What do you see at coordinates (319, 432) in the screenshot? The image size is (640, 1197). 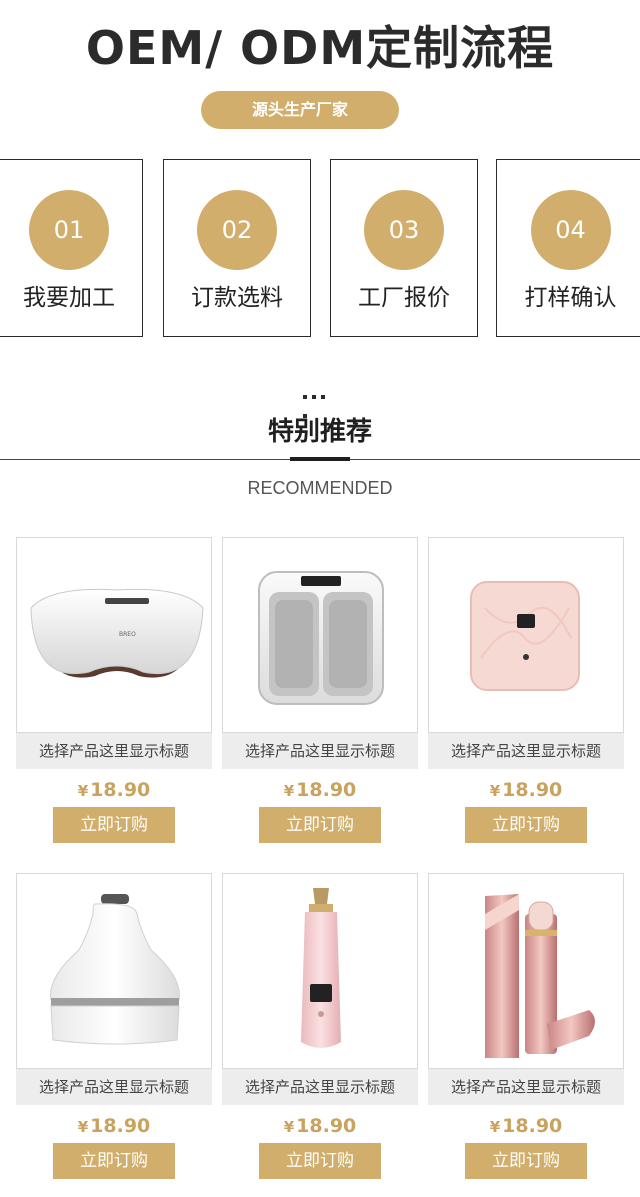 I see `section-title: 特别推荐` at bounding box center [319, 432].